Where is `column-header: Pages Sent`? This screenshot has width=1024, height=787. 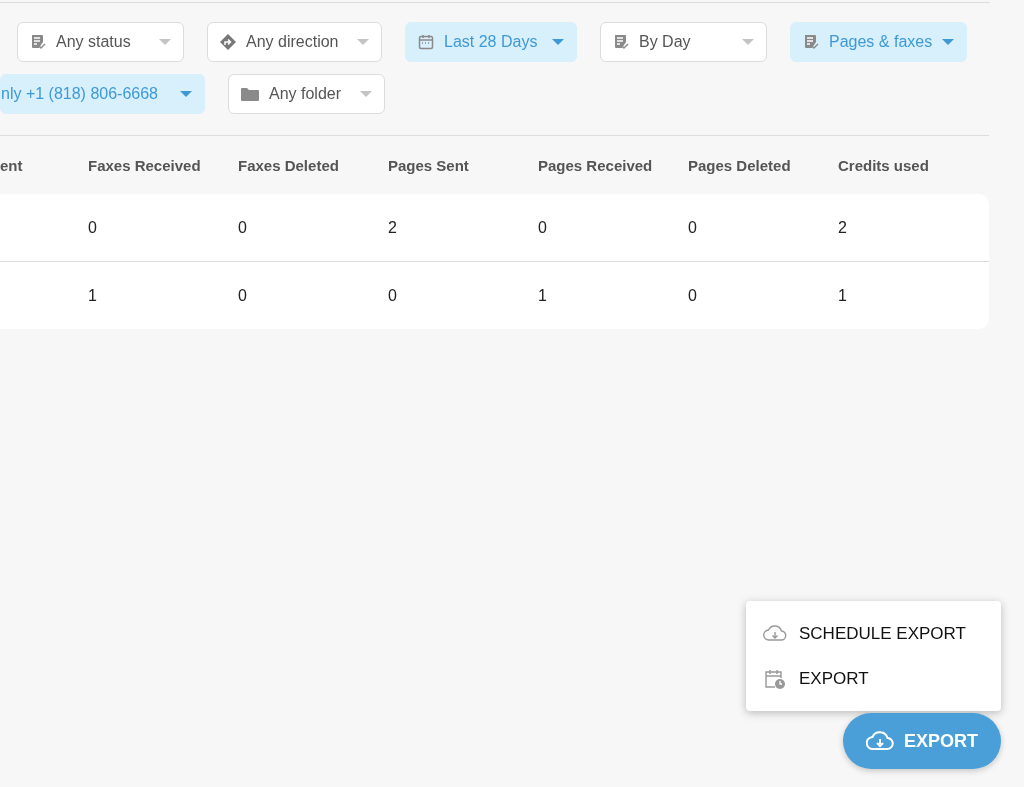 column-header: Pages Sent is located at coordinates (429, 165).